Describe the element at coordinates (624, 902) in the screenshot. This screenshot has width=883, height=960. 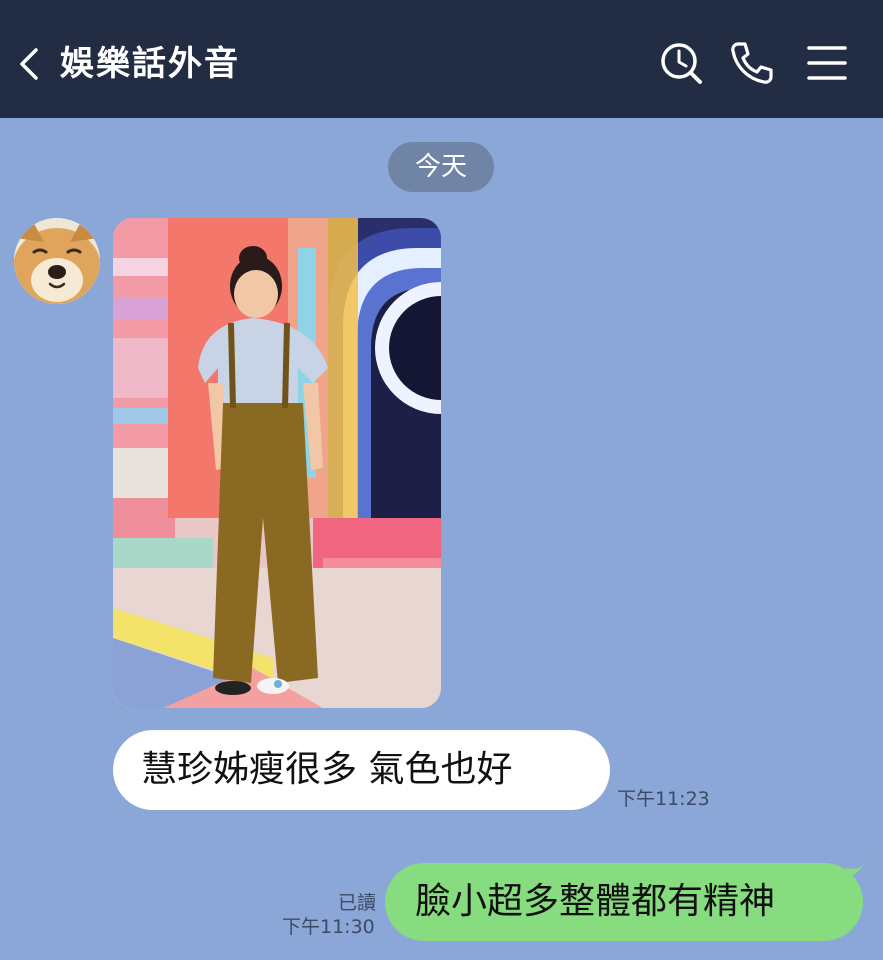
I see `outgoing-message-bubble: 臉小超多整體都有精神` at that location.